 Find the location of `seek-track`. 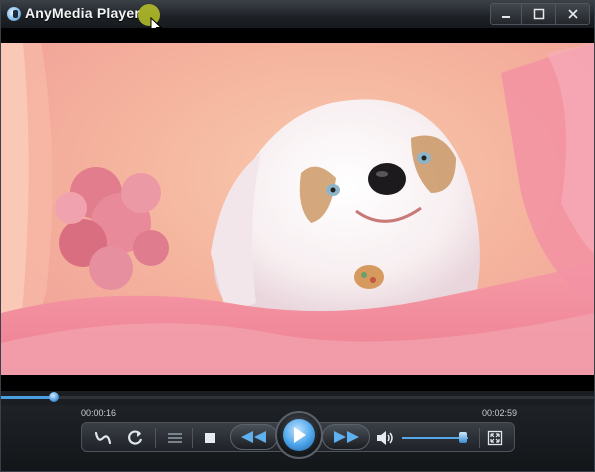

seek-track is located at coordinates (297, 397).